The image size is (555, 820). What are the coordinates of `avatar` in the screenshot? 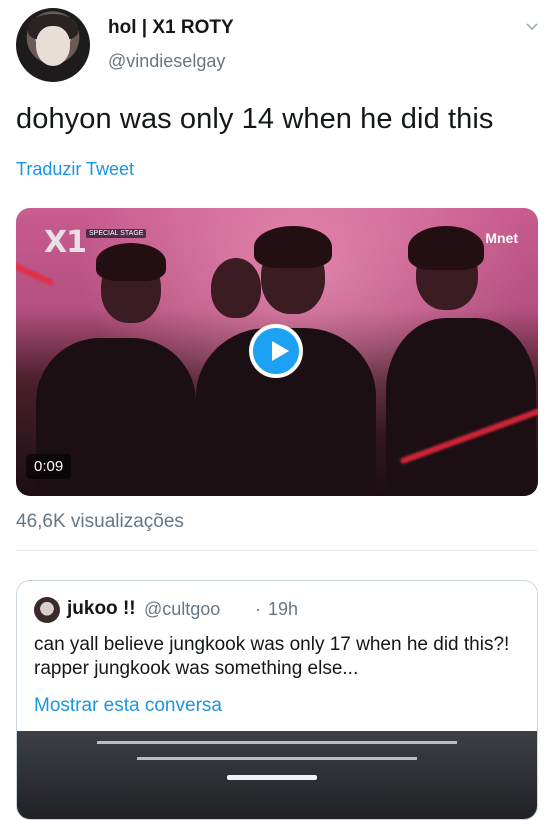 It's located at (53, 45).